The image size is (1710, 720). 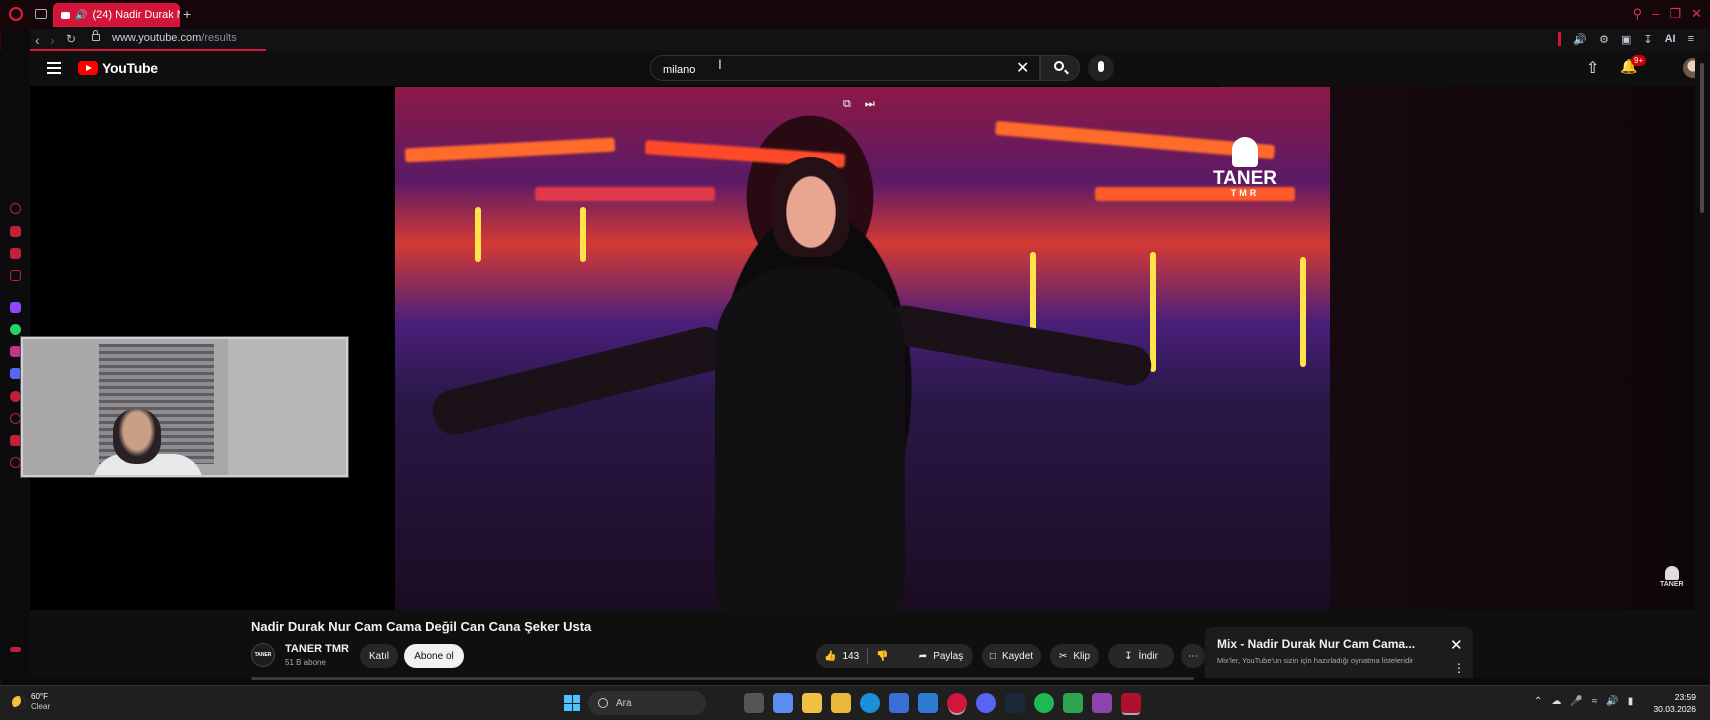 What do you see at coordinates (899, 703) in the screenshot?
I see `store-icon` at bounding box center [899, 703].